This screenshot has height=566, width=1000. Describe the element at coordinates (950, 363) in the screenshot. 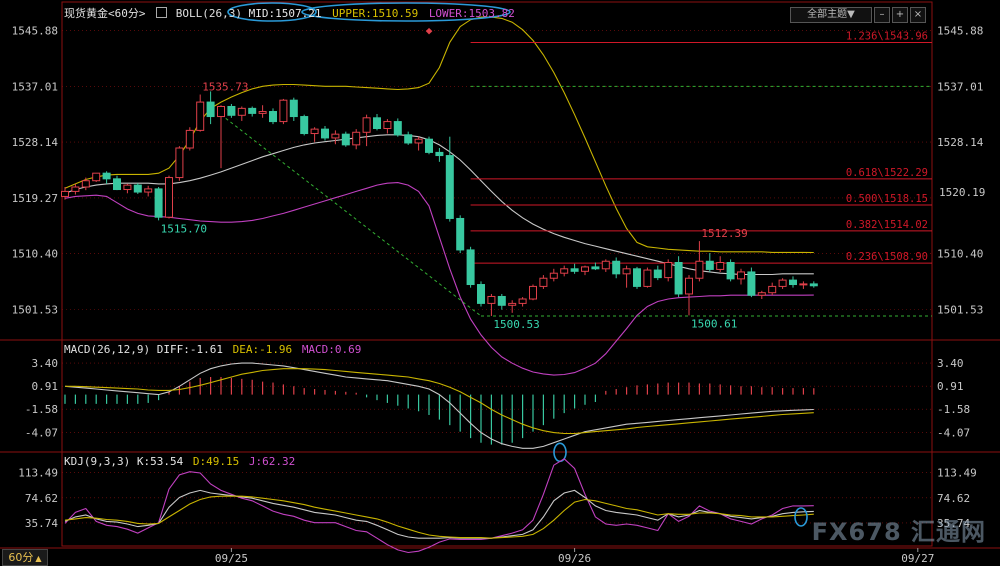

I see `macd-tick-right: 3.40` at that location.